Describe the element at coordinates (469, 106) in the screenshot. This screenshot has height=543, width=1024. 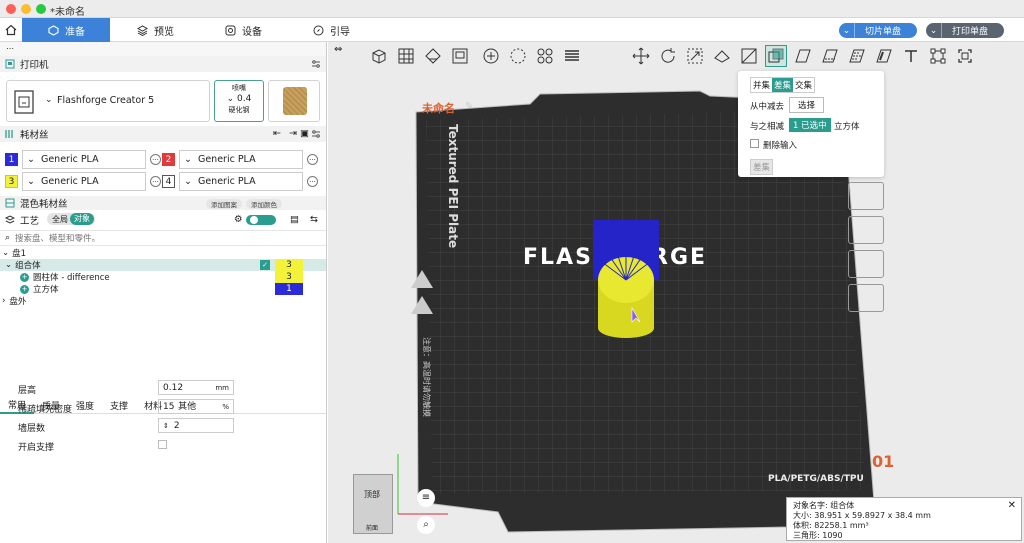
I see `edit-plate-name-icon: ✎` at that location.